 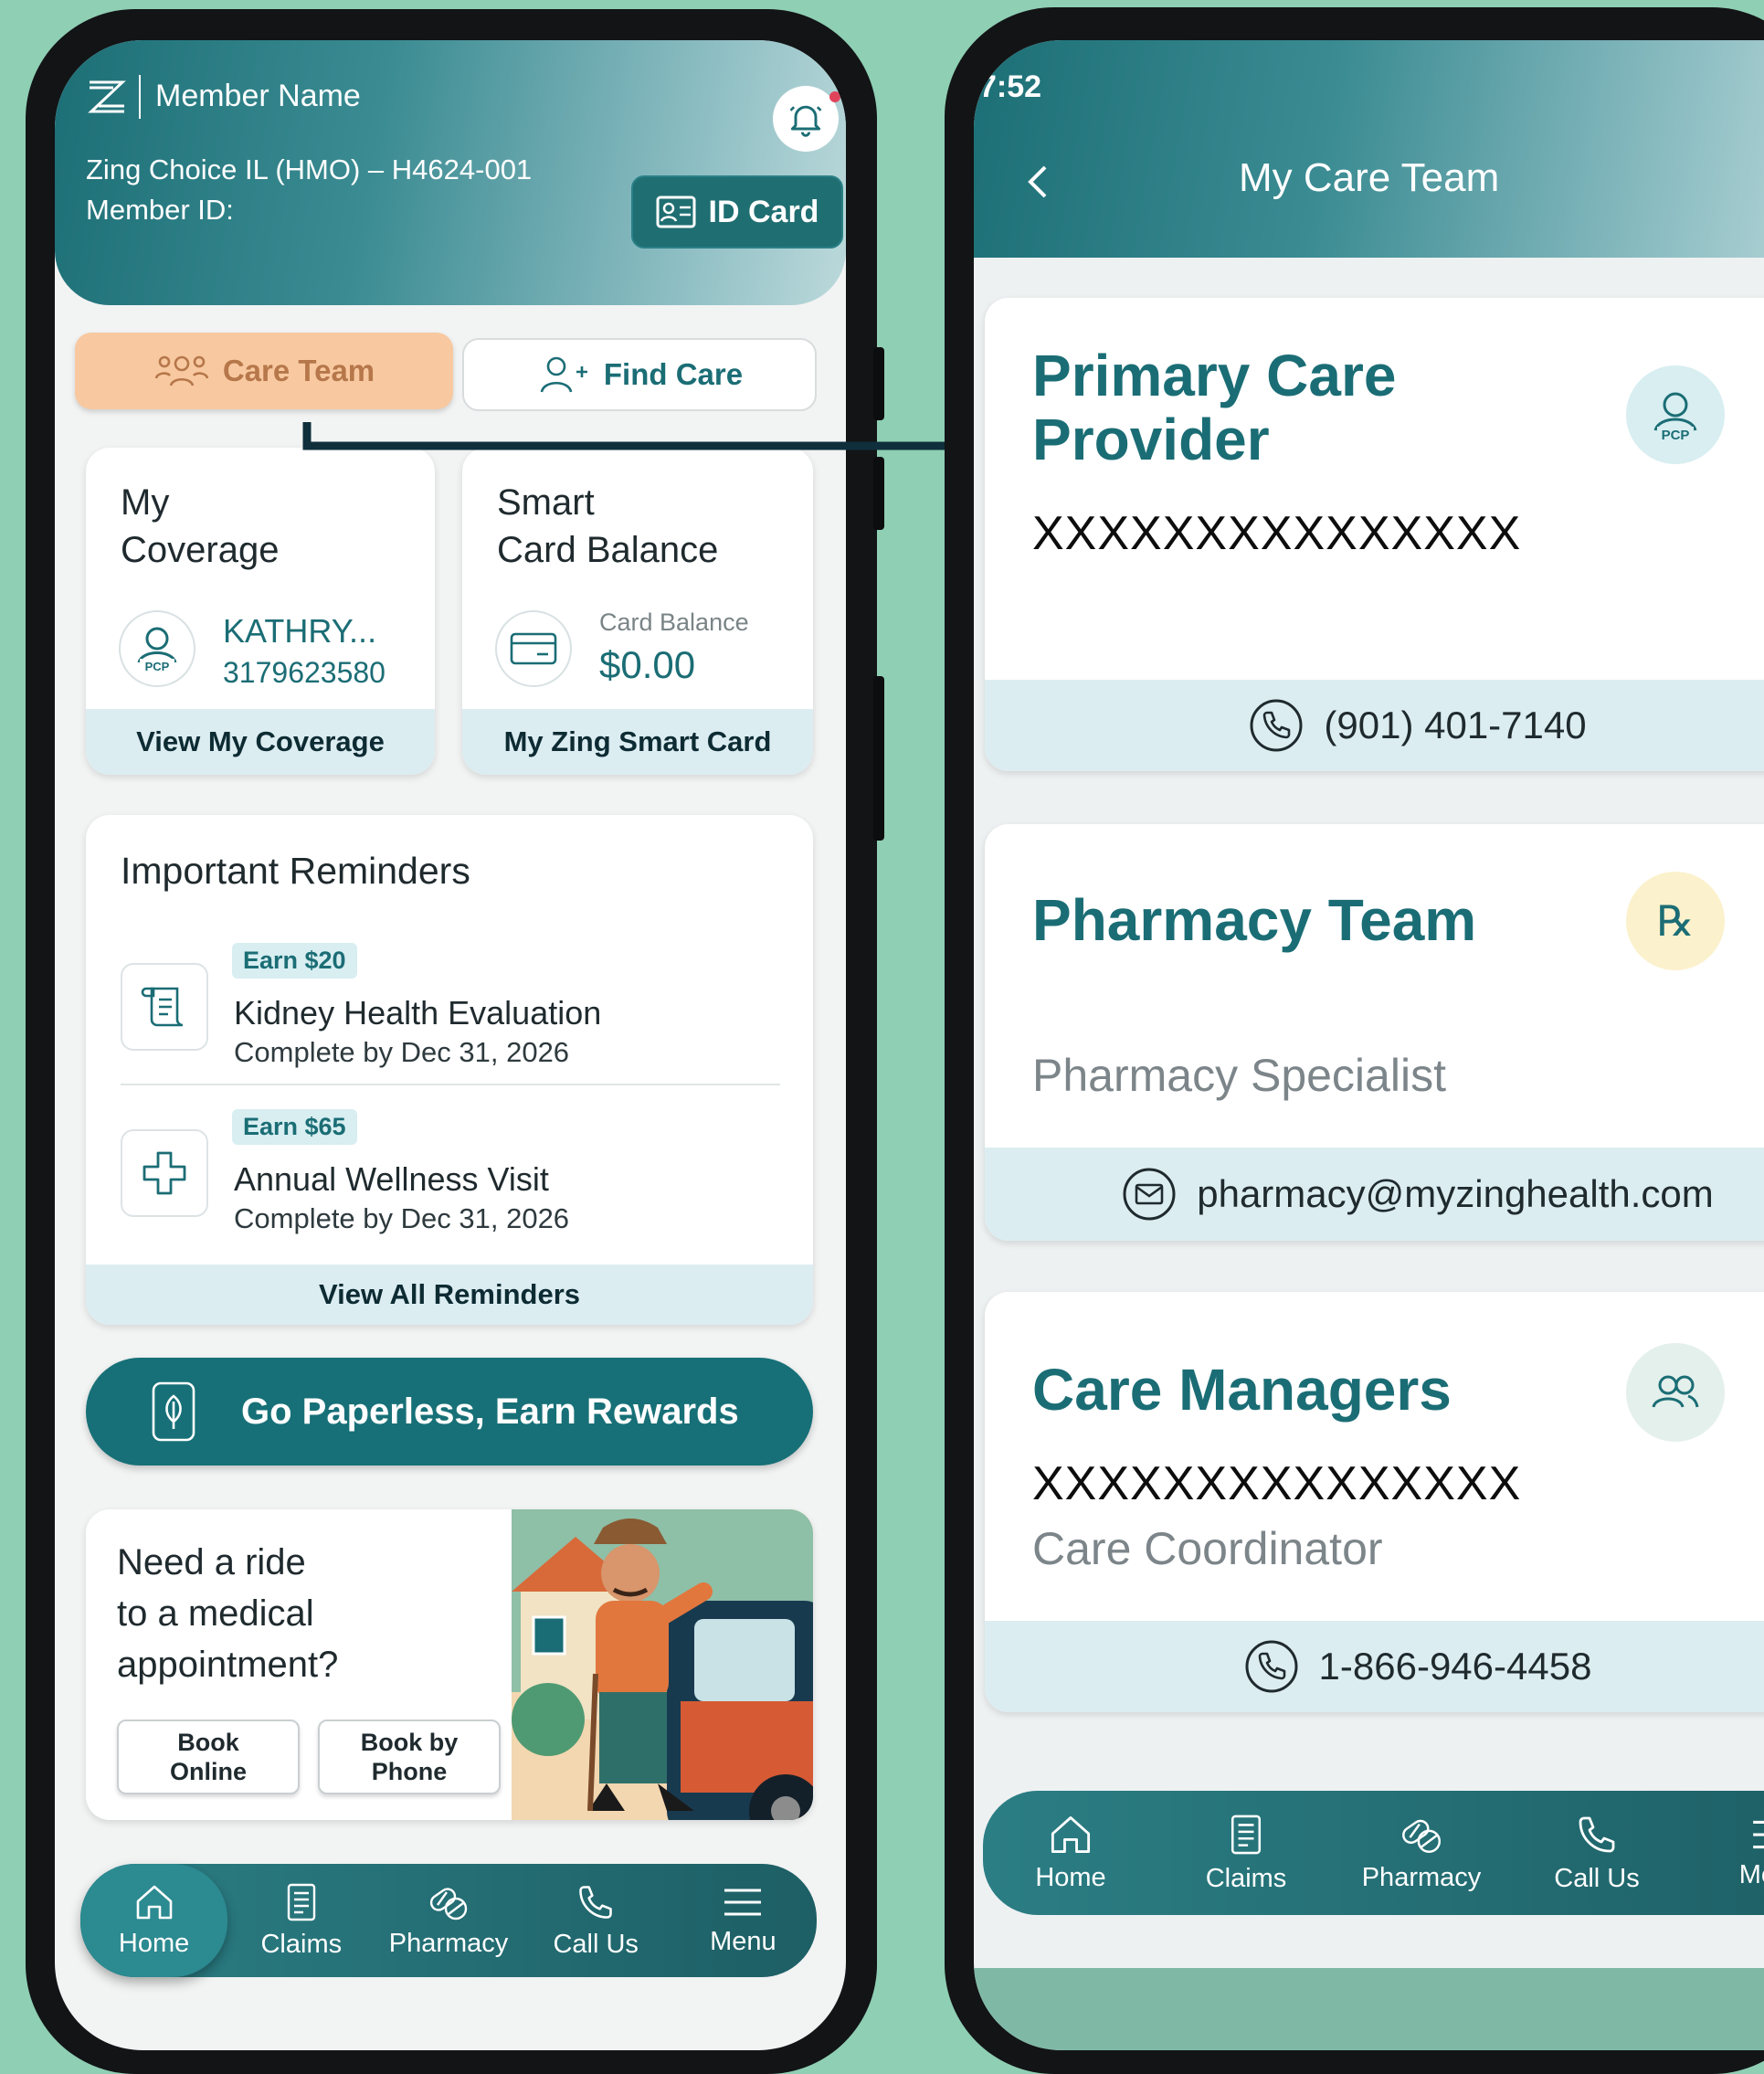 I want to click on nav-home-label: Home, so click(x=1070, y=1877).